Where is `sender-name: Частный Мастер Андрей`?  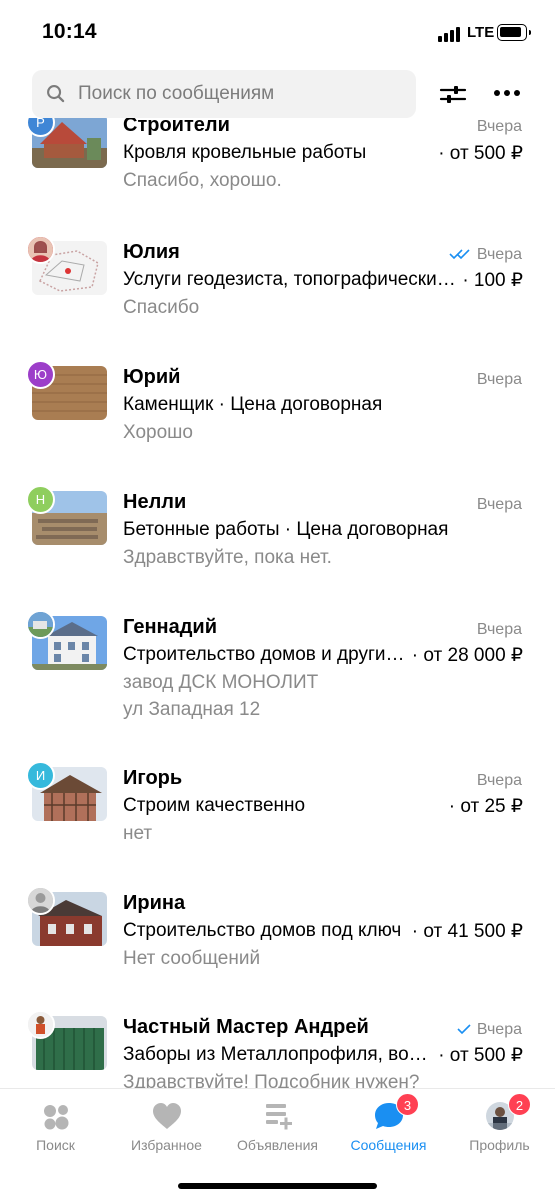
sender-name: Частный Мастер Андрей is located at coordinates (246, 1027).